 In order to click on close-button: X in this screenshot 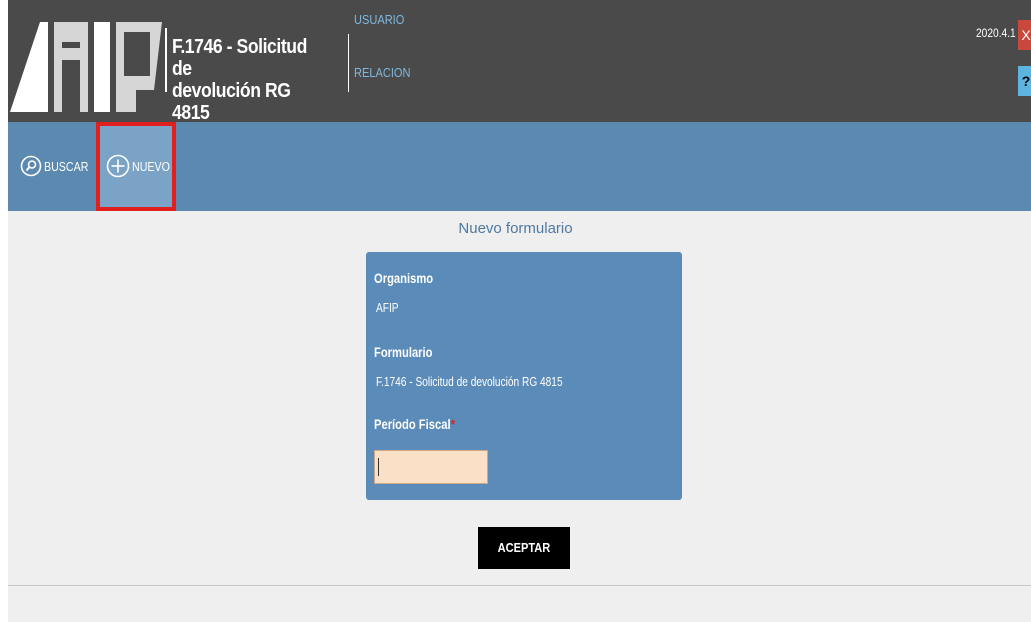, I will do `click(1024, 35)`.